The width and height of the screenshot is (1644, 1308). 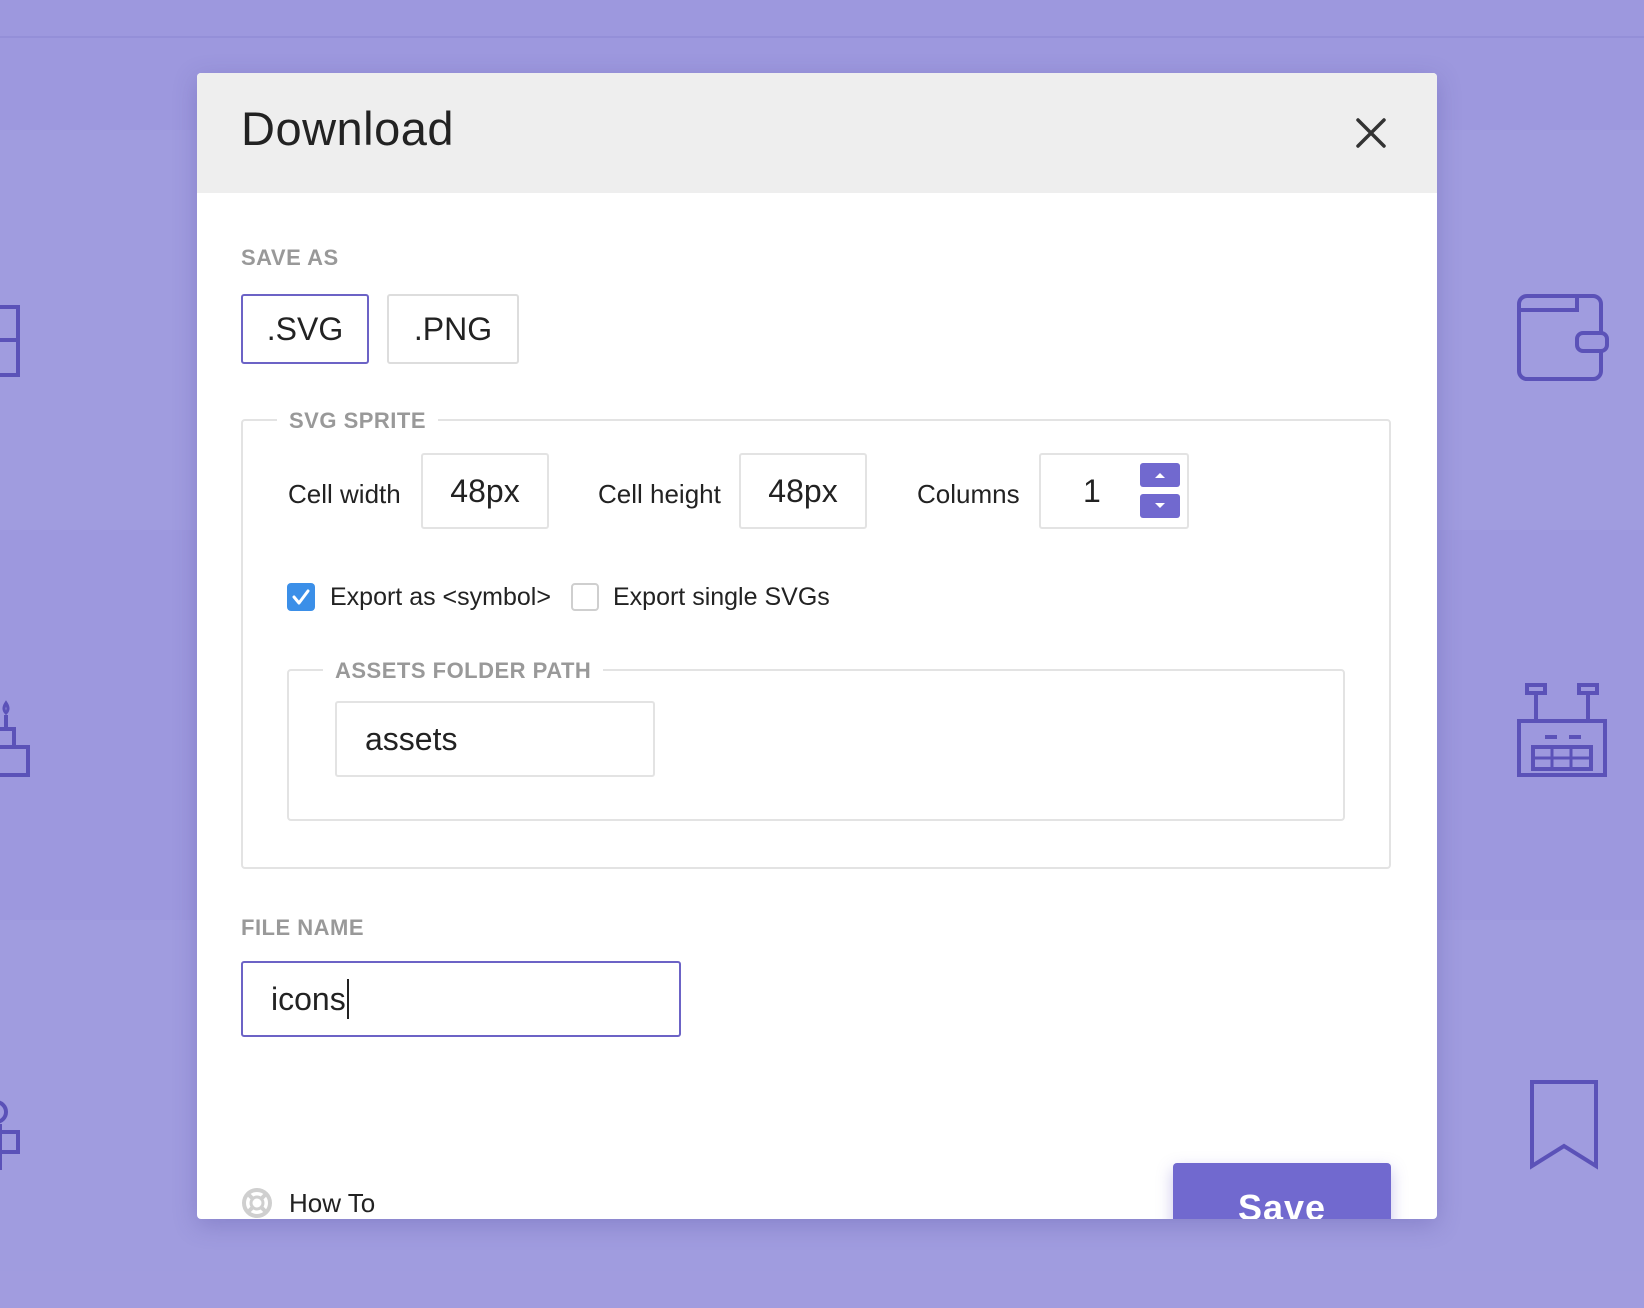 I want to click on columns-label: Columns, so click(x=968, y=494).